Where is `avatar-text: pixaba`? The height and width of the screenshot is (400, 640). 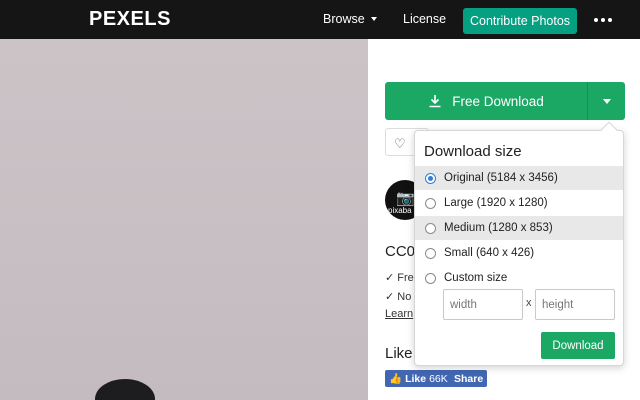
avatar-text: pixaba is located at coordinates (400, 210).